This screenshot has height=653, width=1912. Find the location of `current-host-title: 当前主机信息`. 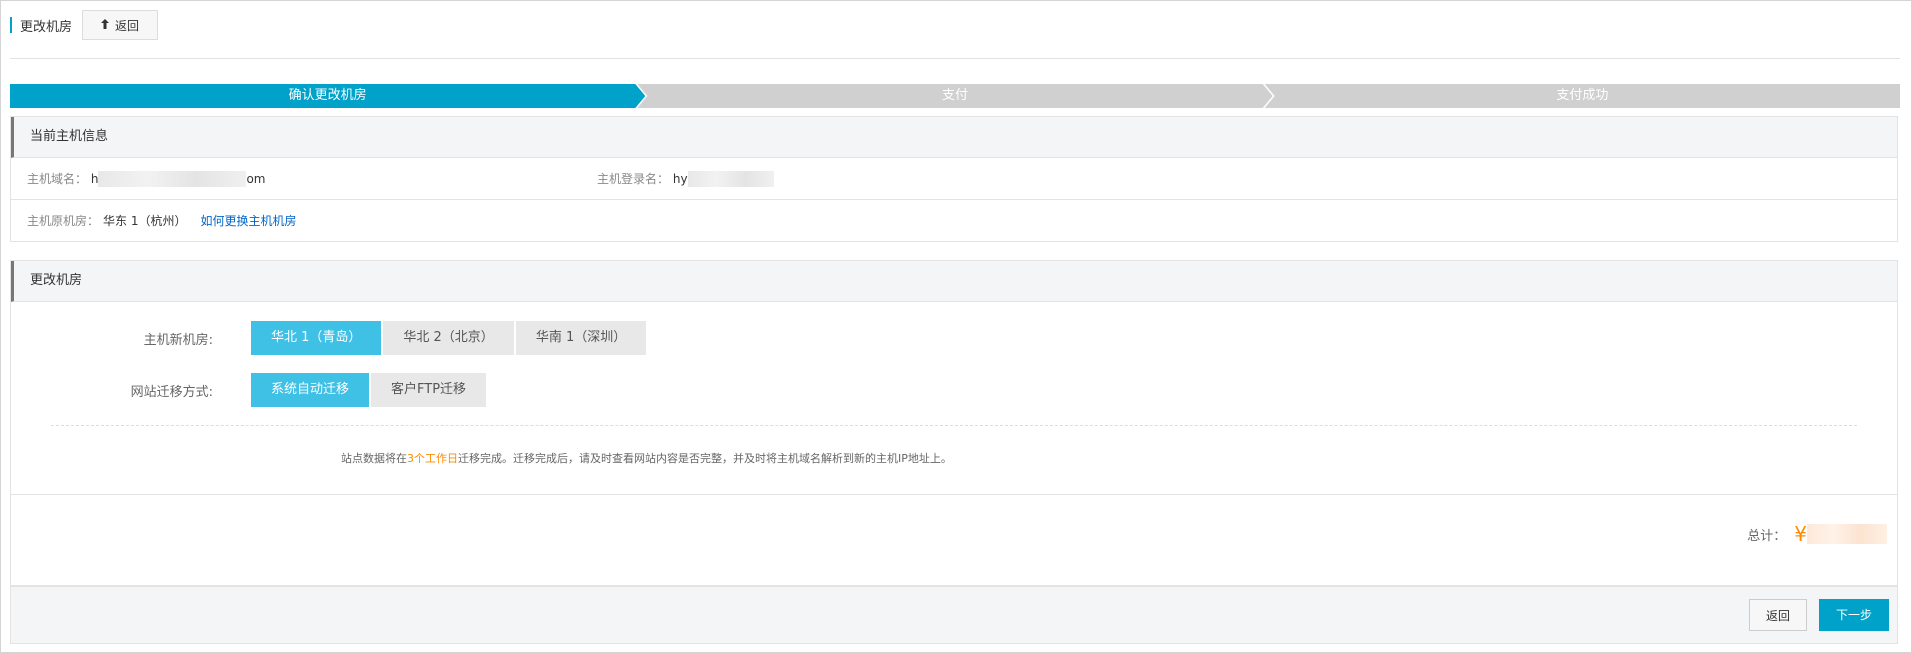

current-host-title: 当前主机信息 is located at coordinates (954, 137).